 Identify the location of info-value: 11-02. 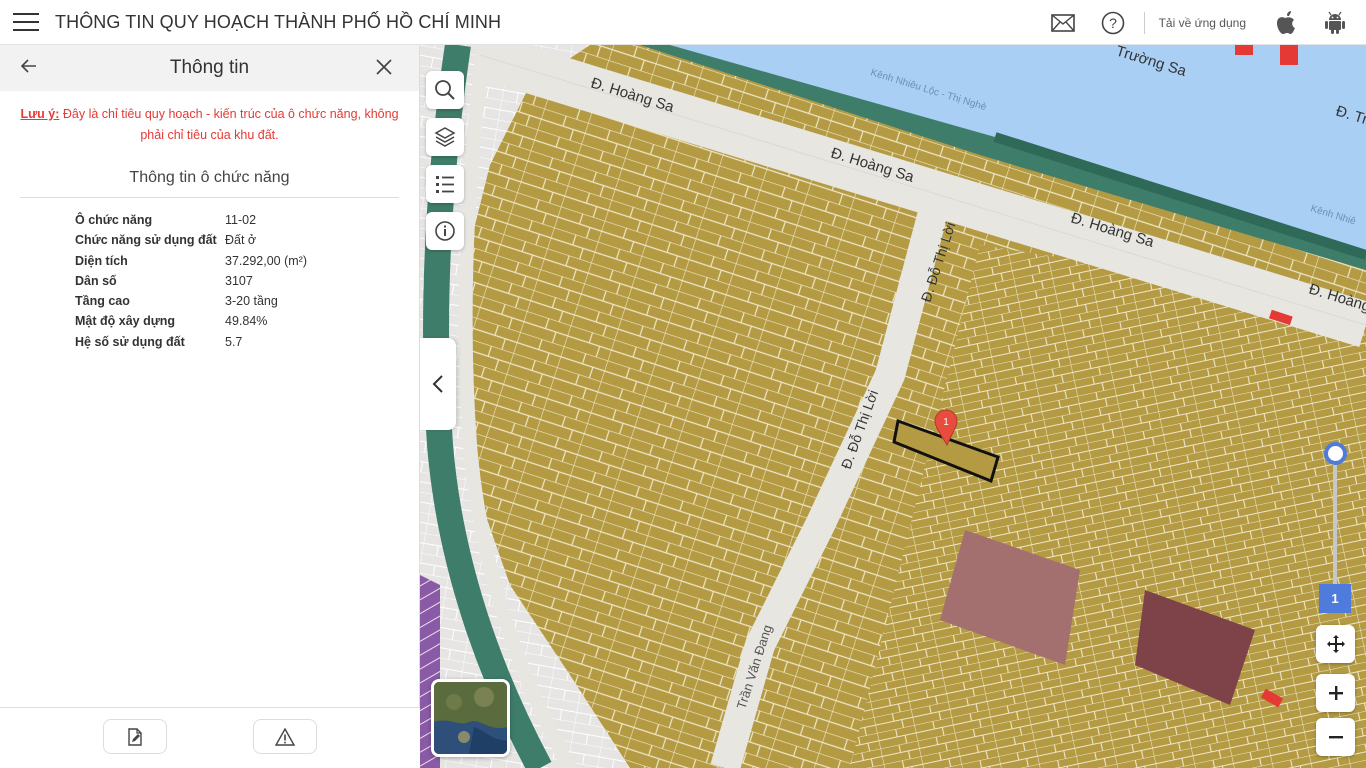
(241, 220).